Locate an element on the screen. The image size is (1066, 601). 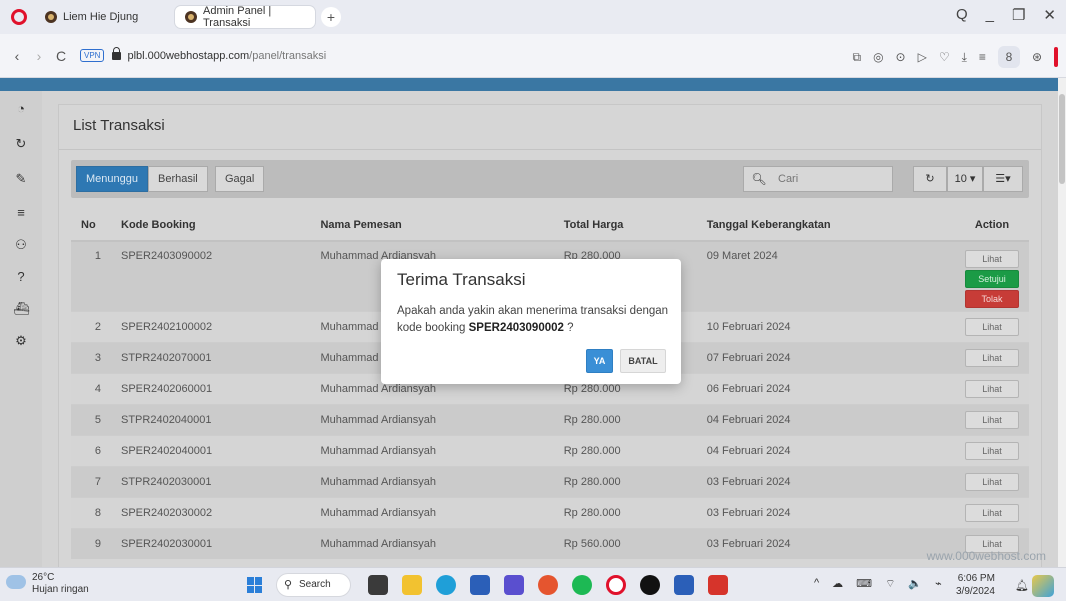
word-icon is located at coordinates (684, 585).